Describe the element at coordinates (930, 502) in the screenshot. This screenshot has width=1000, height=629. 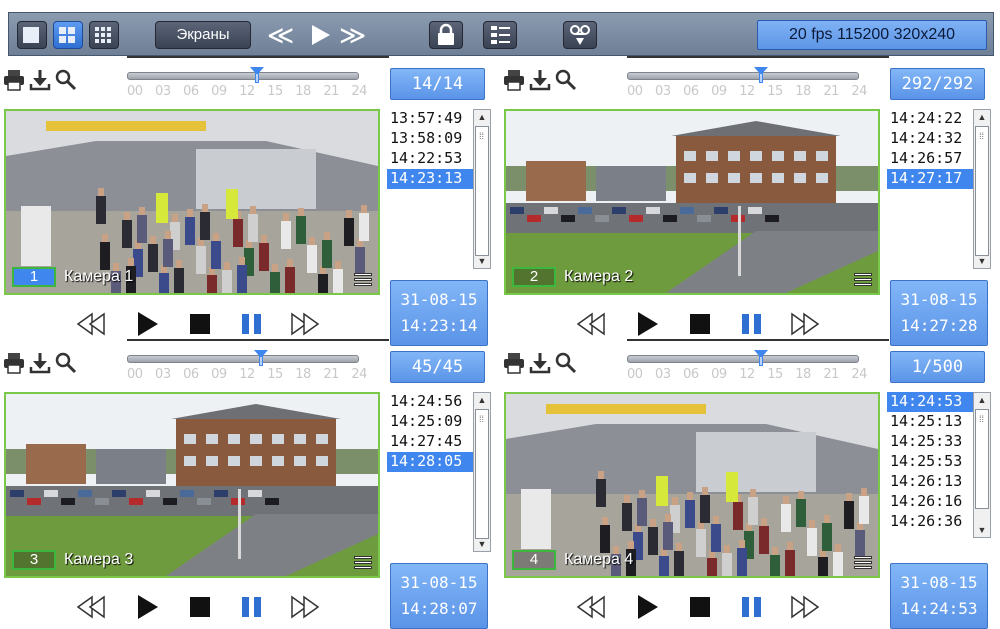
I see `event-time-item: 14:26:16` at that location.